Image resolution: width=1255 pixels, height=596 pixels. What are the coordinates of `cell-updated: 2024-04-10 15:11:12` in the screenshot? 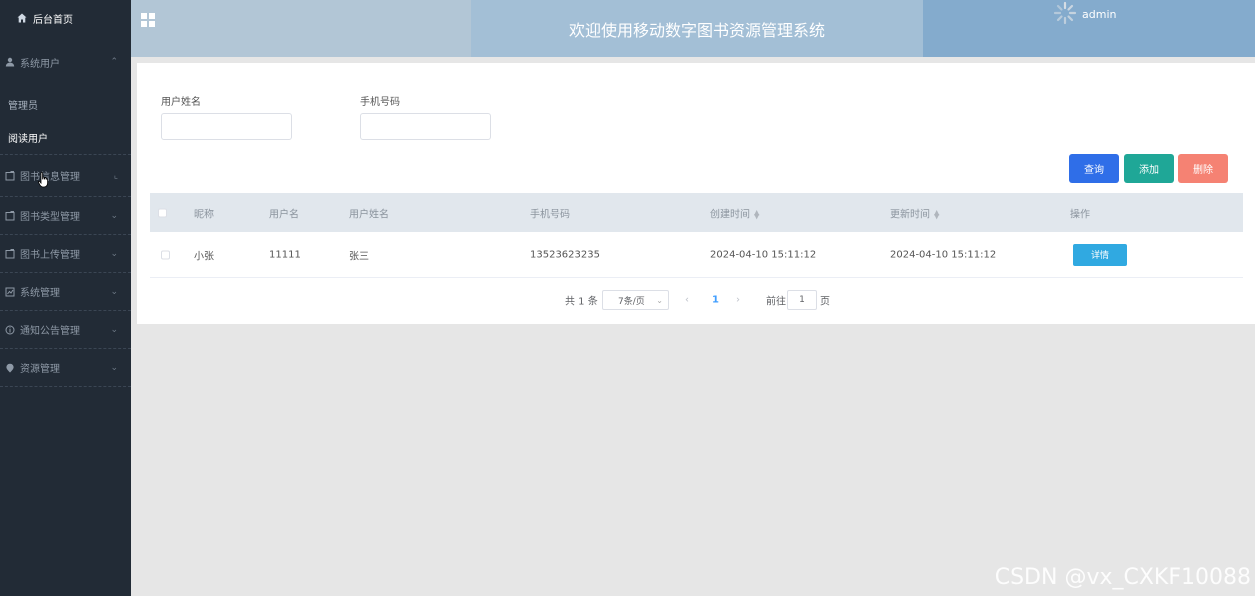 It's located at (943, 254).